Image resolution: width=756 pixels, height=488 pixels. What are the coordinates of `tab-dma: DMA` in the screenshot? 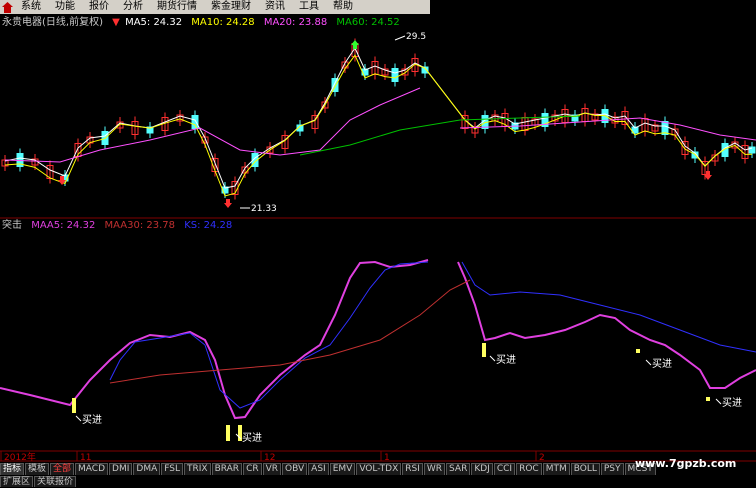 It's located at (147, 469).